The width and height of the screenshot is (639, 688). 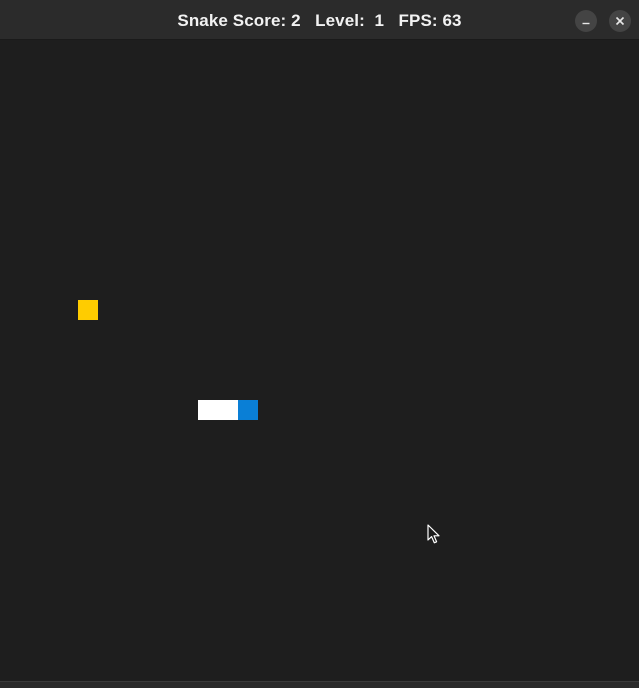 I want to click on close-button, so click(x=620, y=21).